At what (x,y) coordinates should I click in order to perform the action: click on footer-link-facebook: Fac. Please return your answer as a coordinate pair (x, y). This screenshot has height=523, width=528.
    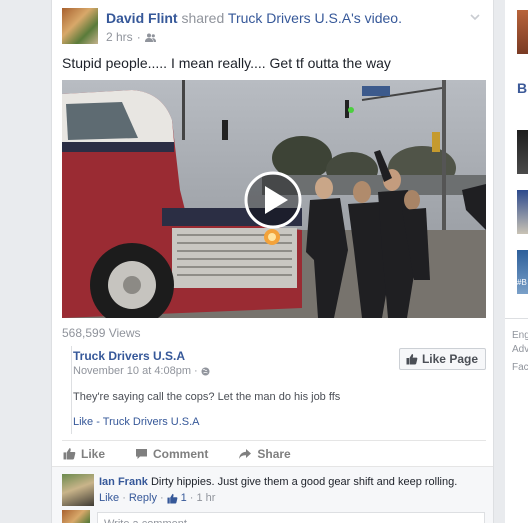
    Looking at the image, I should click on (520, 367).